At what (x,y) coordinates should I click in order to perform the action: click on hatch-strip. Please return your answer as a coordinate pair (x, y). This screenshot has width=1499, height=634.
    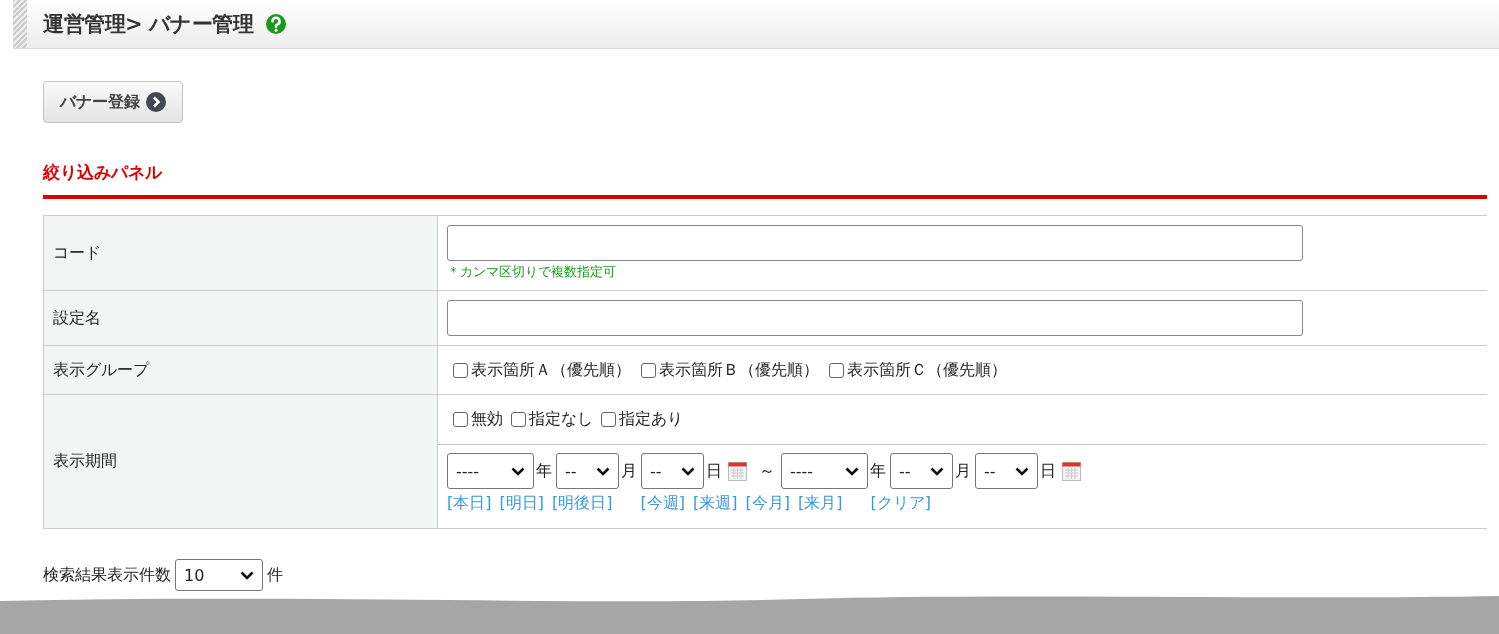
    Looking at the image, I should click on (20, 24).